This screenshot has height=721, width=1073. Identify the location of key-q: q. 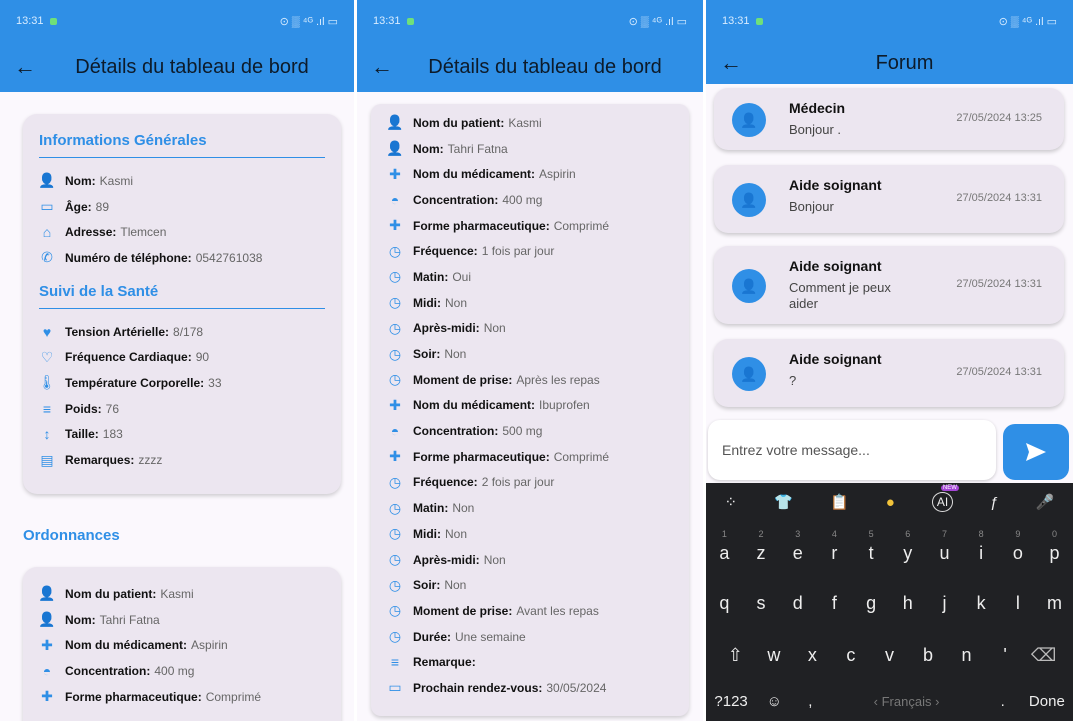
(724, 603).